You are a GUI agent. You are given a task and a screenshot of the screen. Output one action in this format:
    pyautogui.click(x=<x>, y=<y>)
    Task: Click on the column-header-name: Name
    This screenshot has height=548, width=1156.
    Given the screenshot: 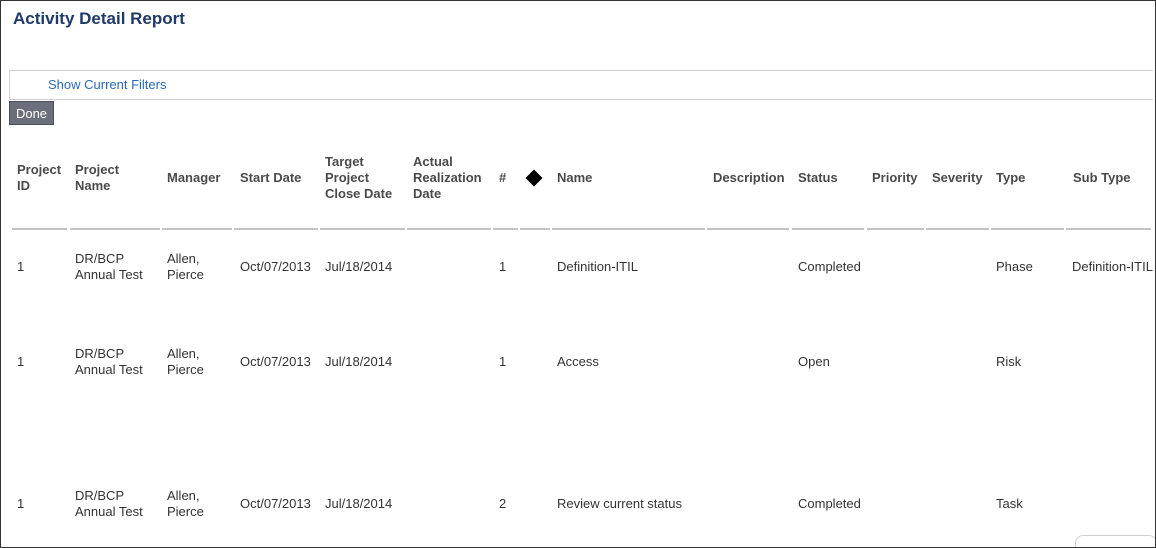 What is the action you would take?
    pyautogui.click(x=575, y=177)
    